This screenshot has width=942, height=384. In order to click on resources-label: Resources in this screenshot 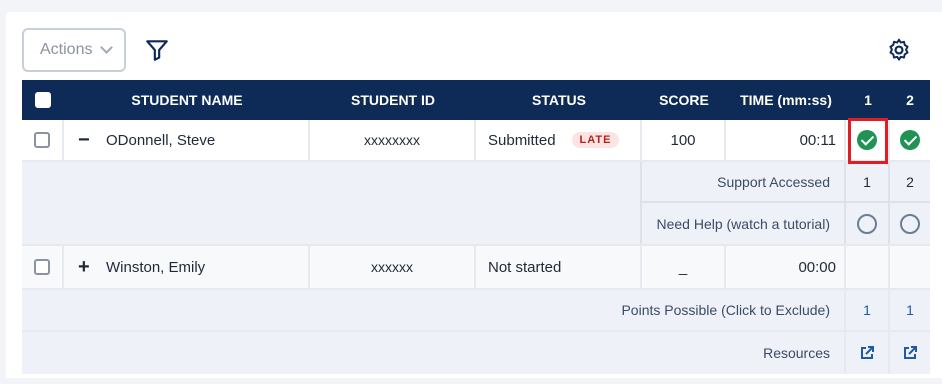, I will do `click(434, 353)`.